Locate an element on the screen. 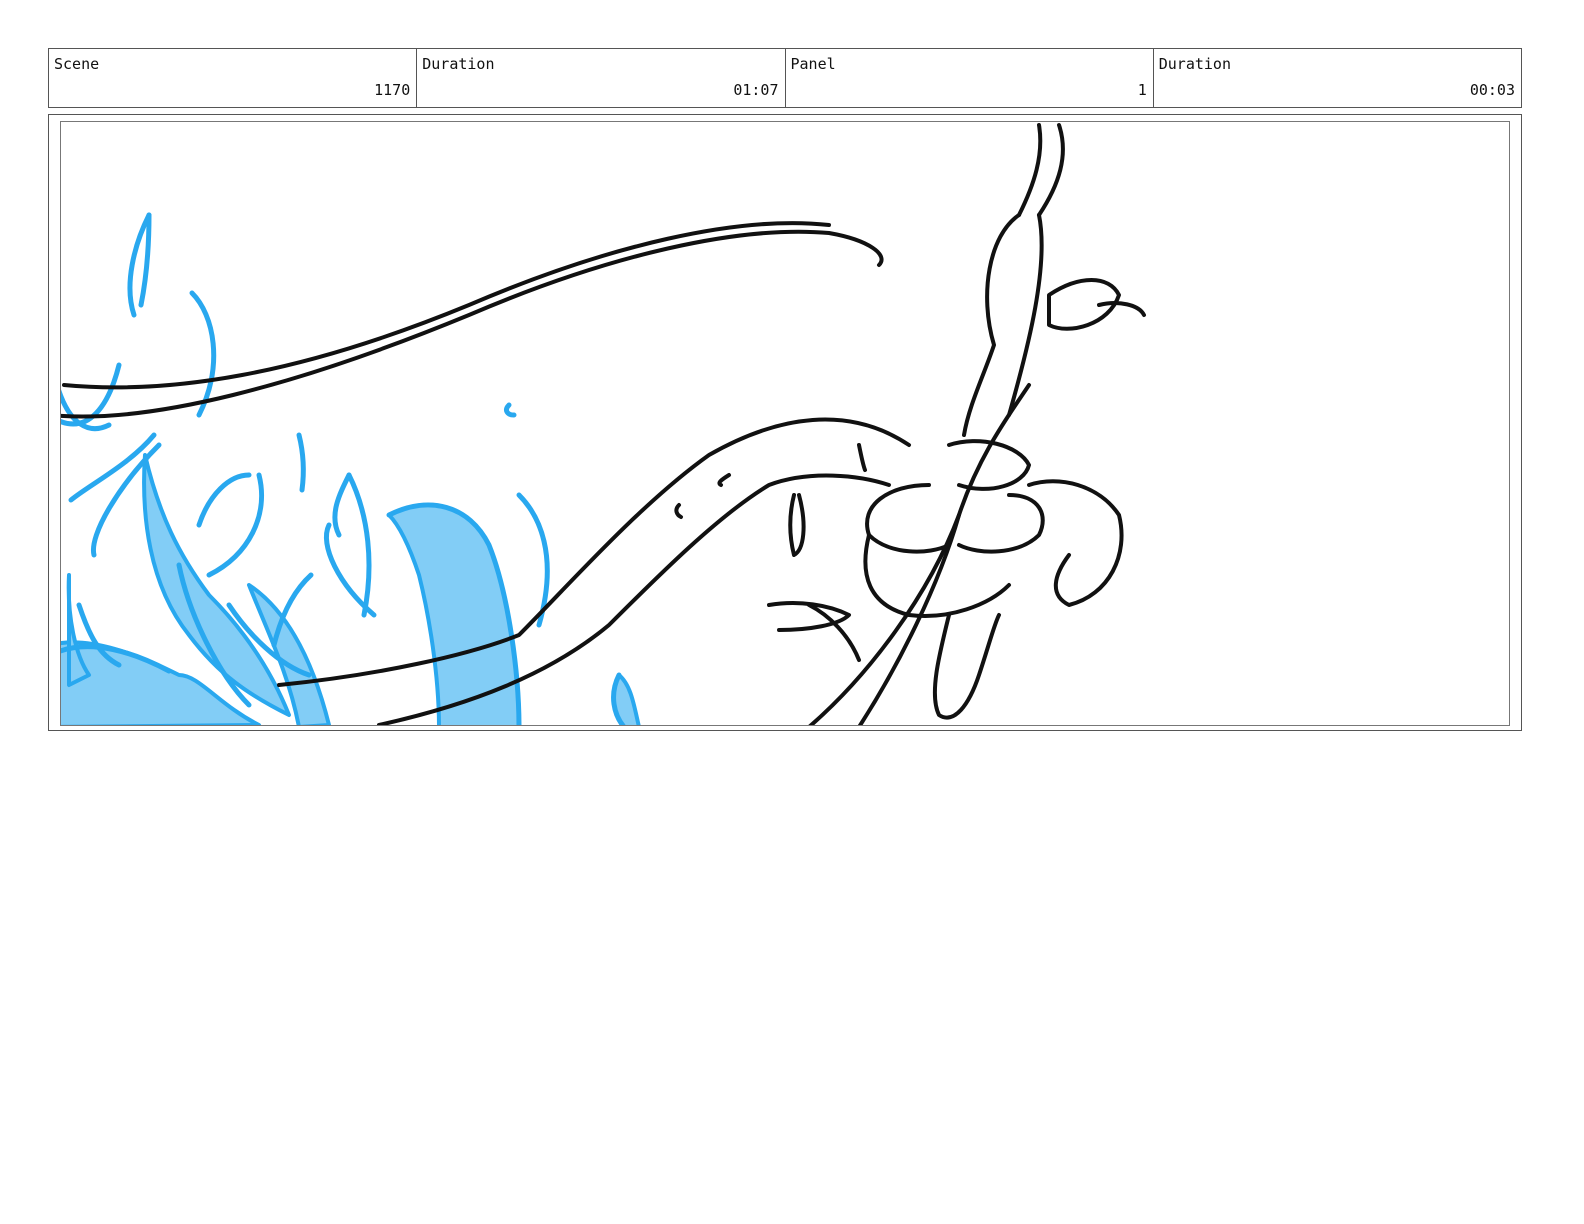  scene-label: Scene is located at coordinates (77, 64).